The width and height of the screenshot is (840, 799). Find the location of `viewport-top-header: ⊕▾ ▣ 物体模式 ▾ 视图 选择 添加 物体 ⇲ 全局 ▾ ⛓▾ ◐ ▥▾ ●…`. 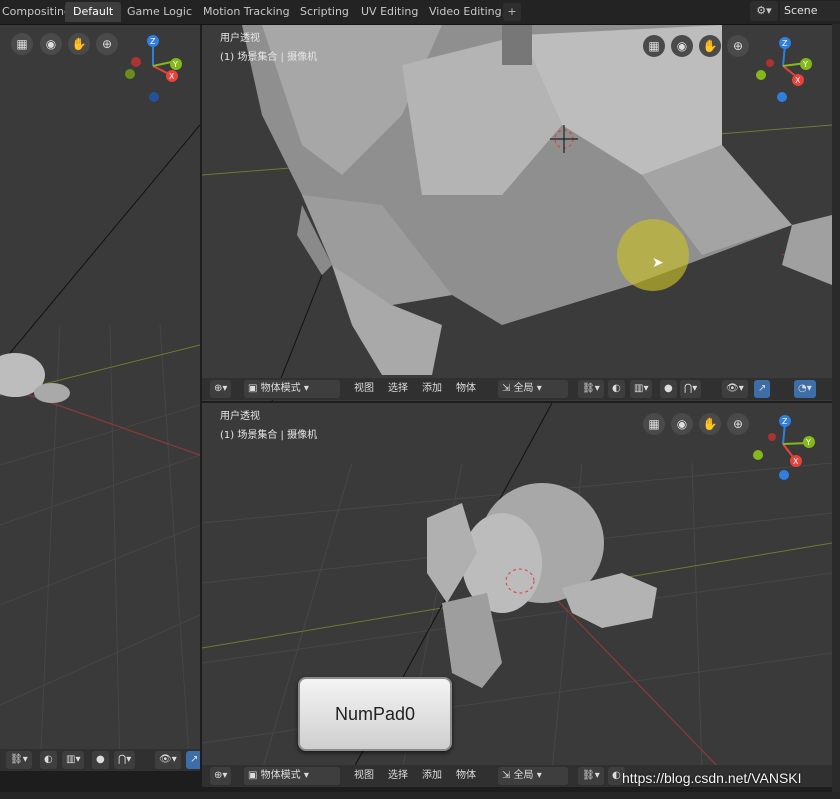

viewport-top-header: ⊕▾ ▣ 物体模式 ▾ 视图 选择 添加 物体 ⇲ 全局 ▾ ⛓▾ ◐ ▥▾ ●… is located at coordinates (517, 389).